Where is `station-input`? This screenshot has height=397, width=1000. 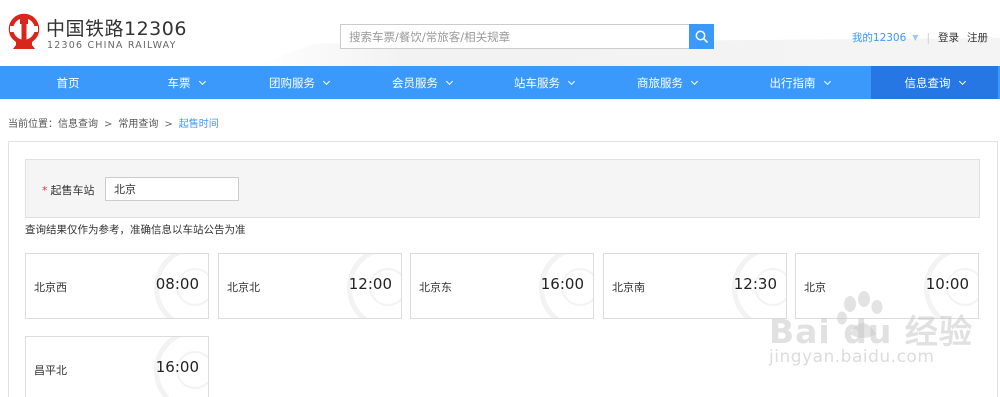
station-input is located at coordinates (172, 189).